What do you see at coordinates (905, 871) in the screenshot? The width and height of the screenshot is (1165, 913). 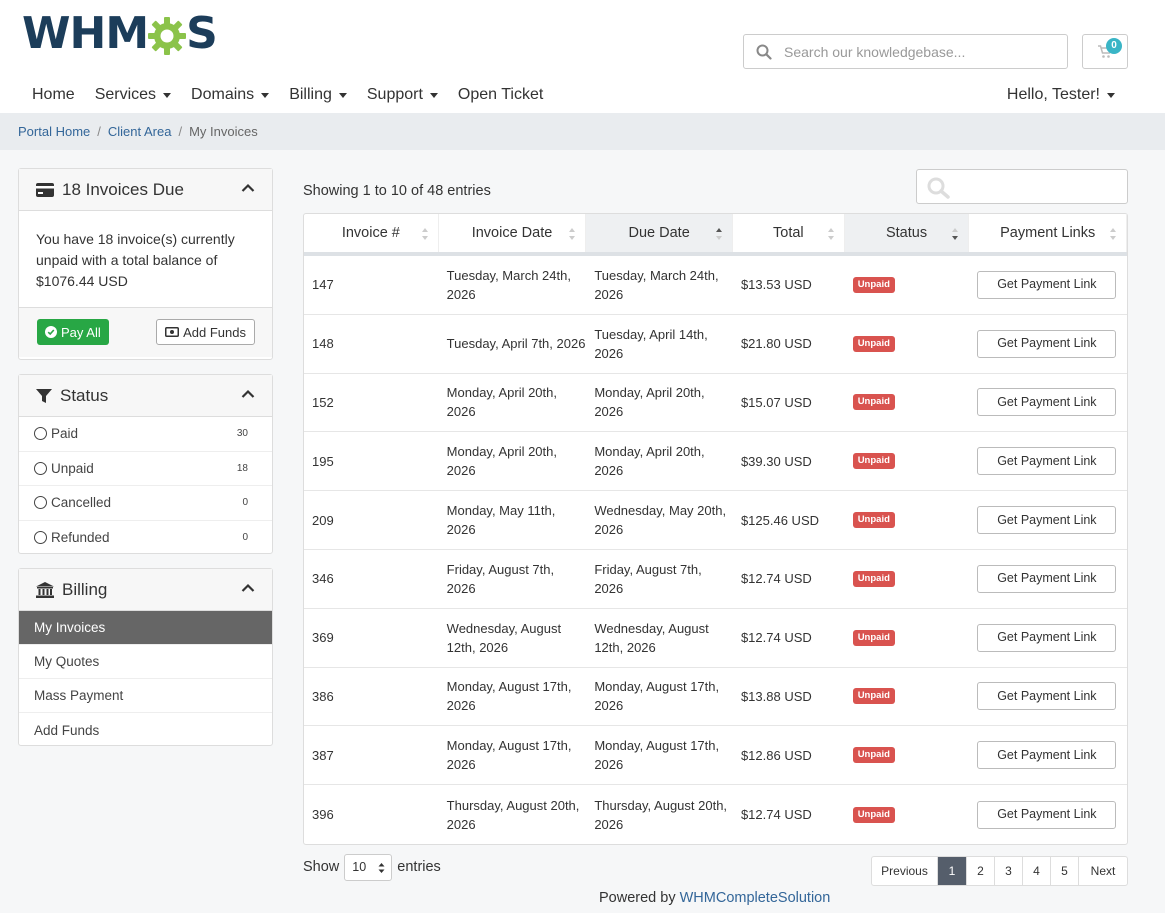 I see `pagination-previous: Previous` at bounding box center [905, 871].